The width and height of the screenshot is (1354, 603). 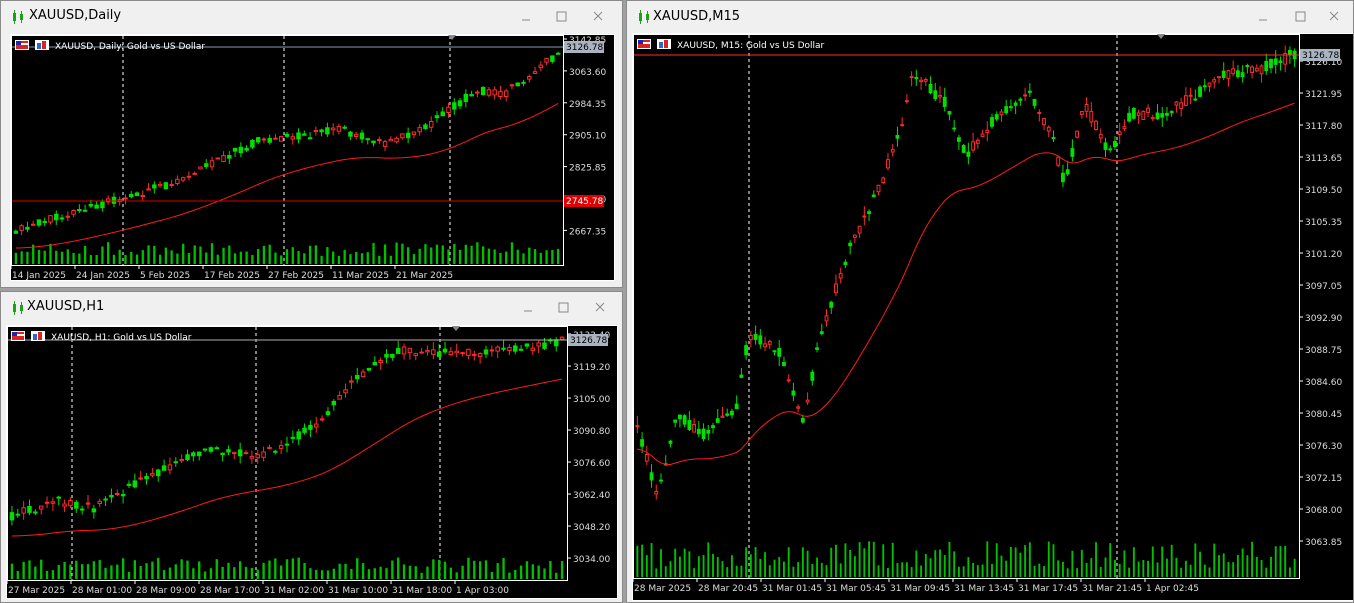 What do you see at coordinates (66, 306) in the screenshot?
I see `window-title: XAUUSD,H1` at bounding box center [66, 306].